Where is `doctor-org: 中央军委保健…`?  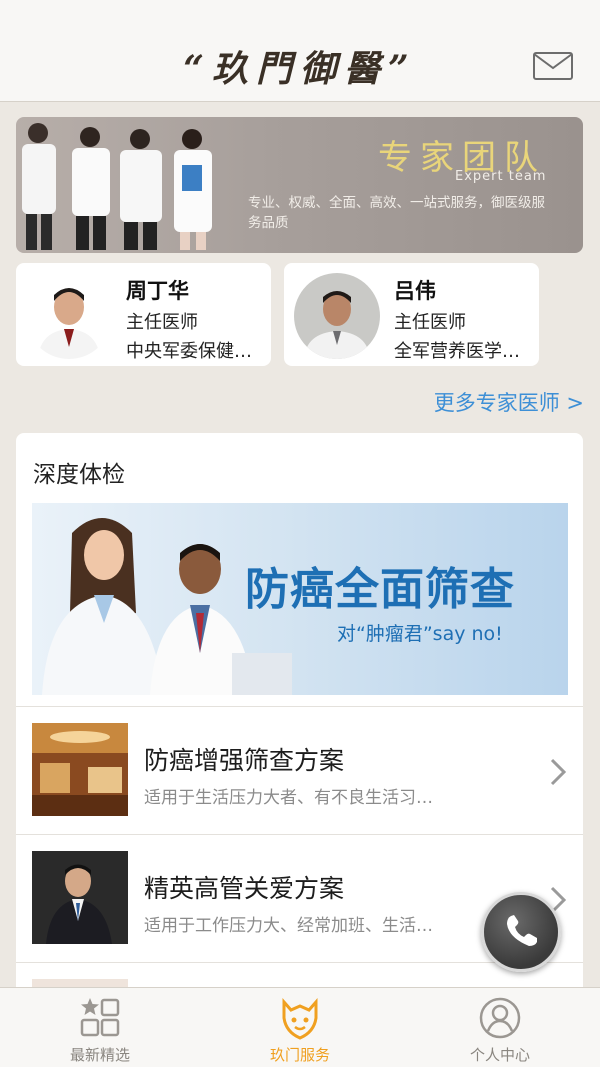 doctor-org: 中央军委保健… is located at coordinates (189, 351).